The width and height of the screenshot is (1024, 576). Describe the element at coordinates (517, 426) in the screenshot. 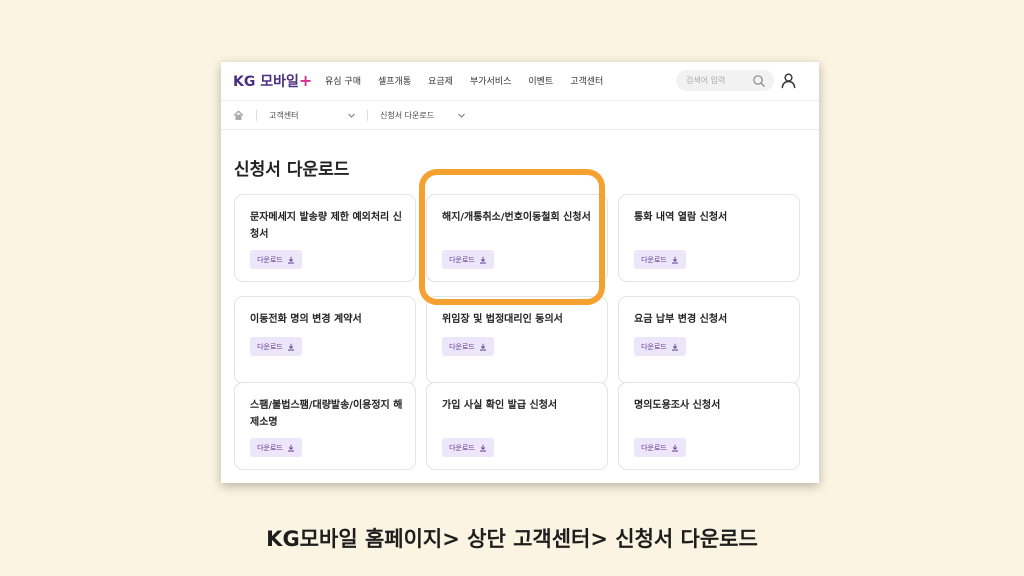

I see `form-card: 가입 사실 확인 발급 신청서 다운로드` at that location.